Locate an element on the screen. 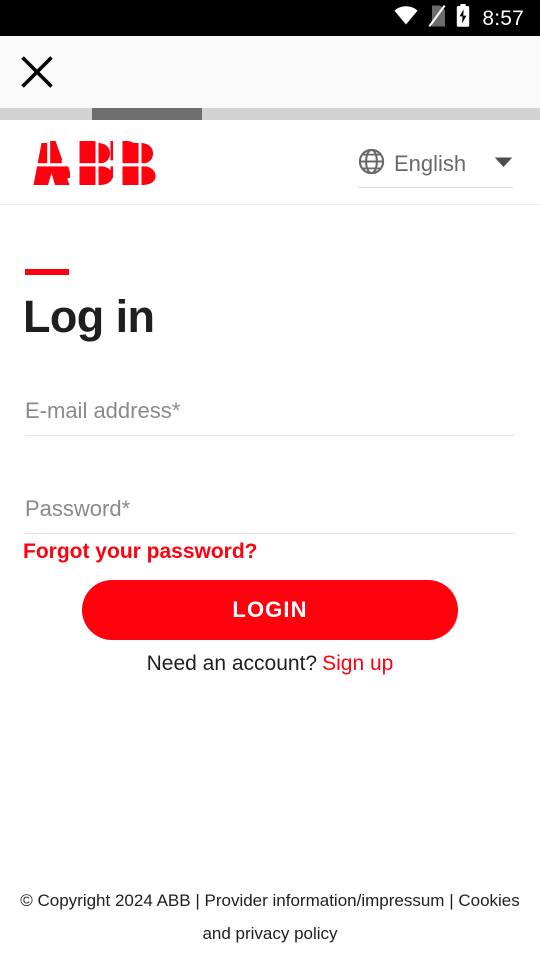  password-field is located at coordinates (270, 512).